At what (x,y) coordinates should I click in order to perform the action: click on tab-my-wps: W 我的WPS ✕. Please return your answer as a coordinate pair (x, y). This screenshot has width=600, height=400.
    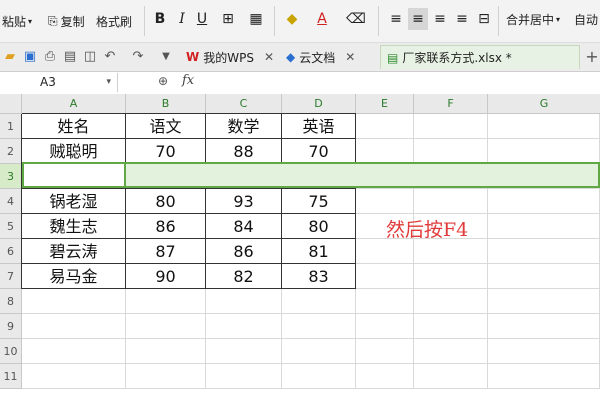
    Looking at the image, I should click on (230, 57).